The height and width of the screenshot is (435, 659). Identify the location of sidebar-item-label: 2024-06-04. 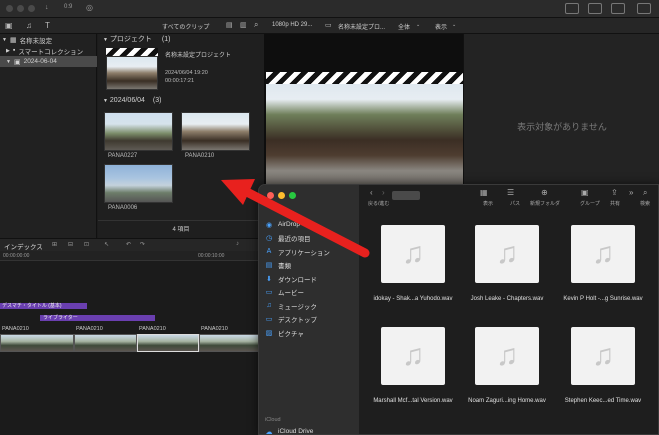
(40, 61).